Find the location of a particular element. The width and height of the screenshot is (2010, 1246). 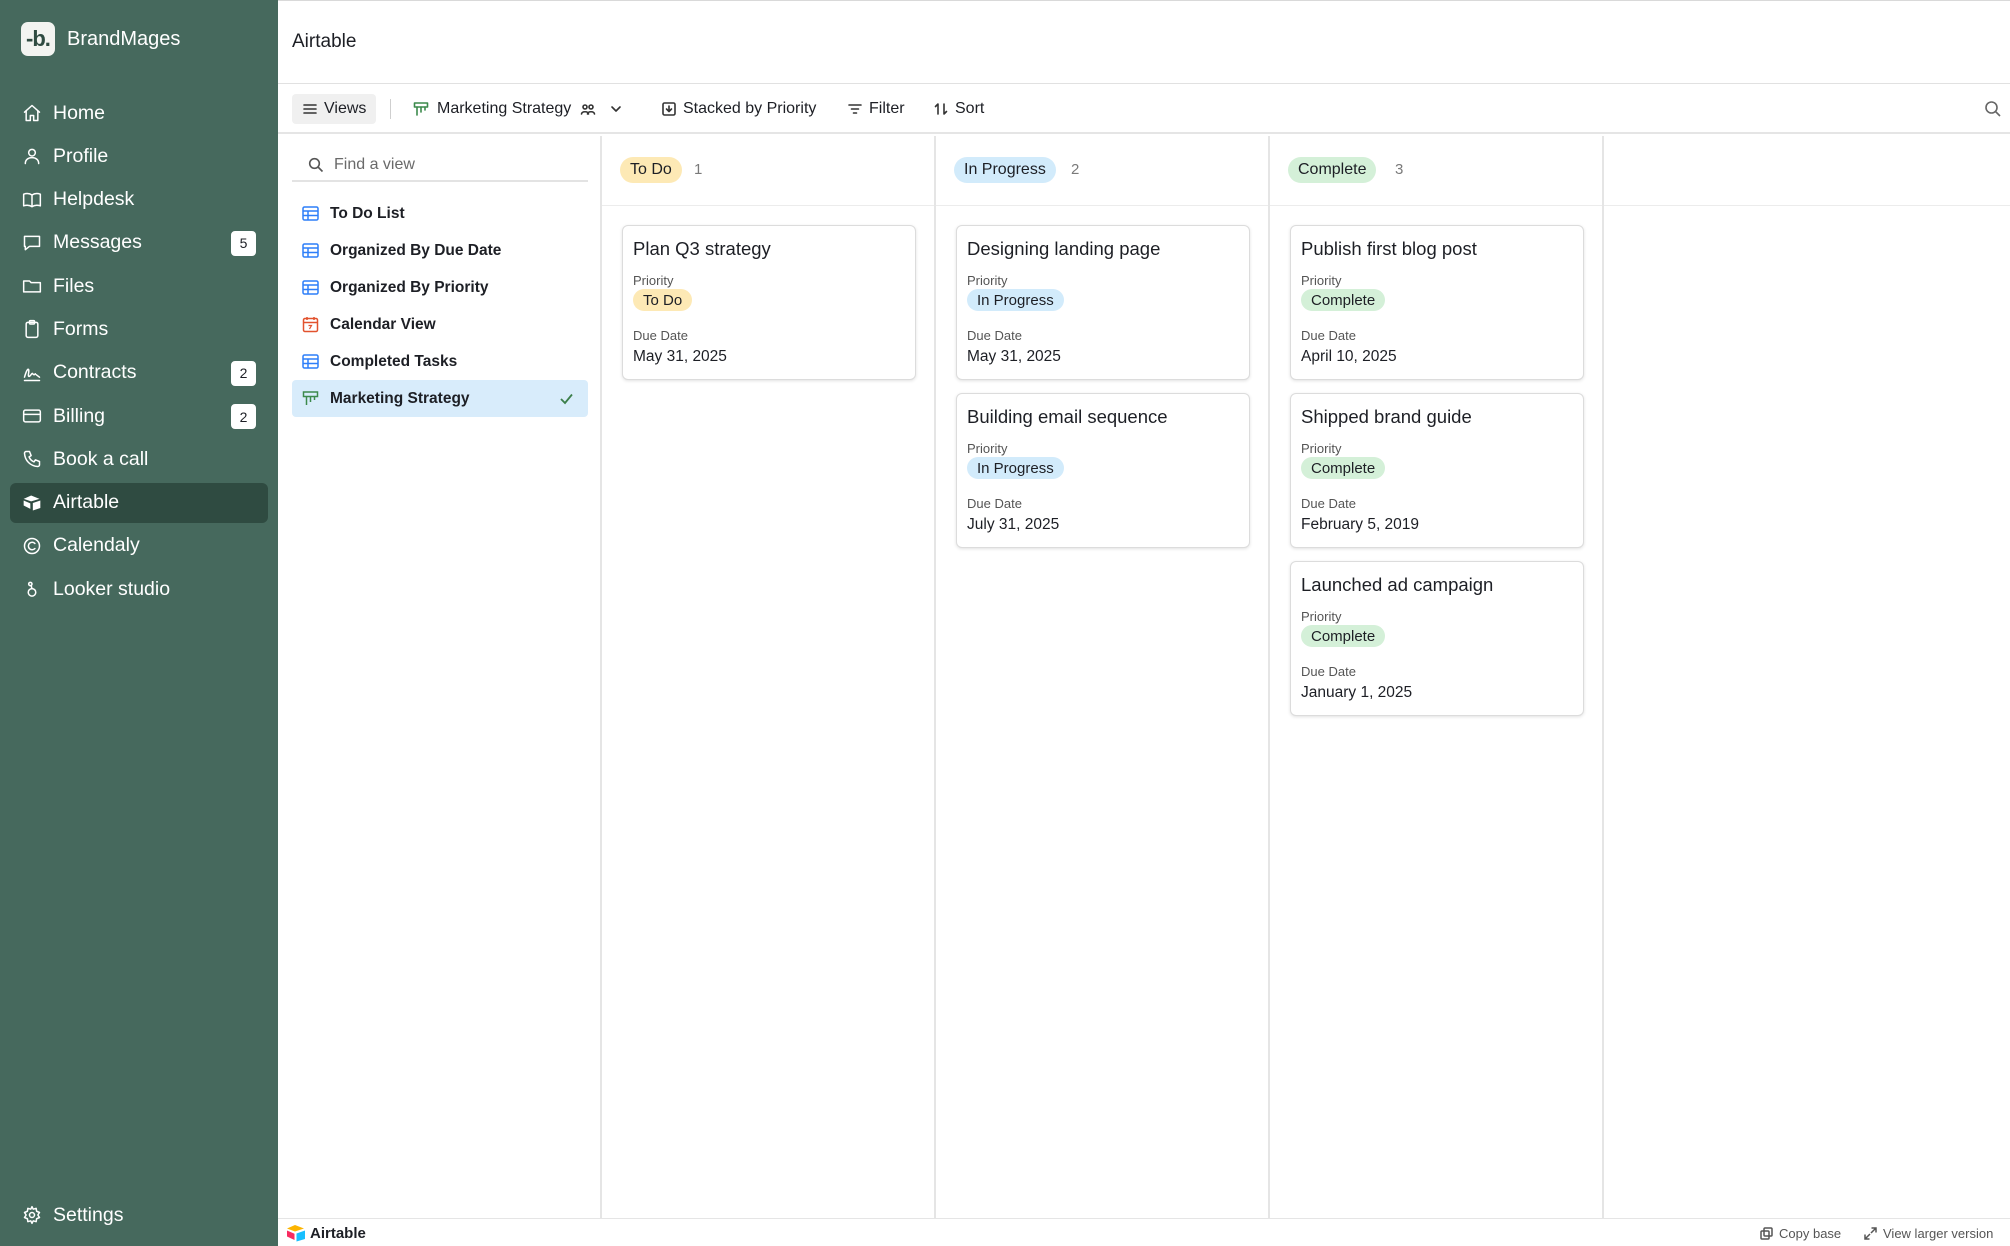

airtable-logo-icon is located at coordinates (296, 1233).